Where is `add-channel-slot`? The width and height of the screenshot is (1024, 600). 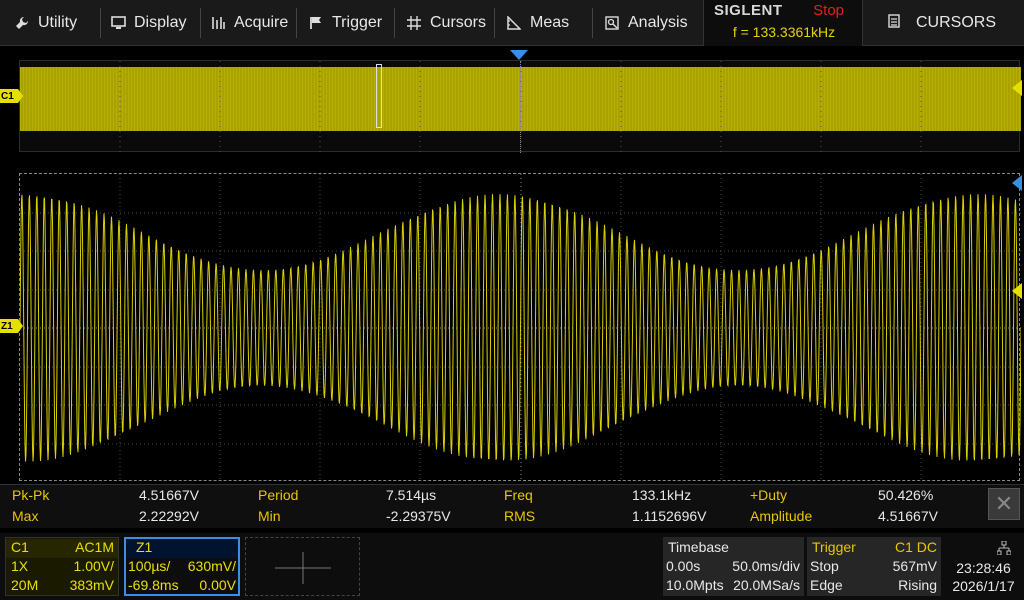
add-channel-slot is located at coordinates (302, 566).